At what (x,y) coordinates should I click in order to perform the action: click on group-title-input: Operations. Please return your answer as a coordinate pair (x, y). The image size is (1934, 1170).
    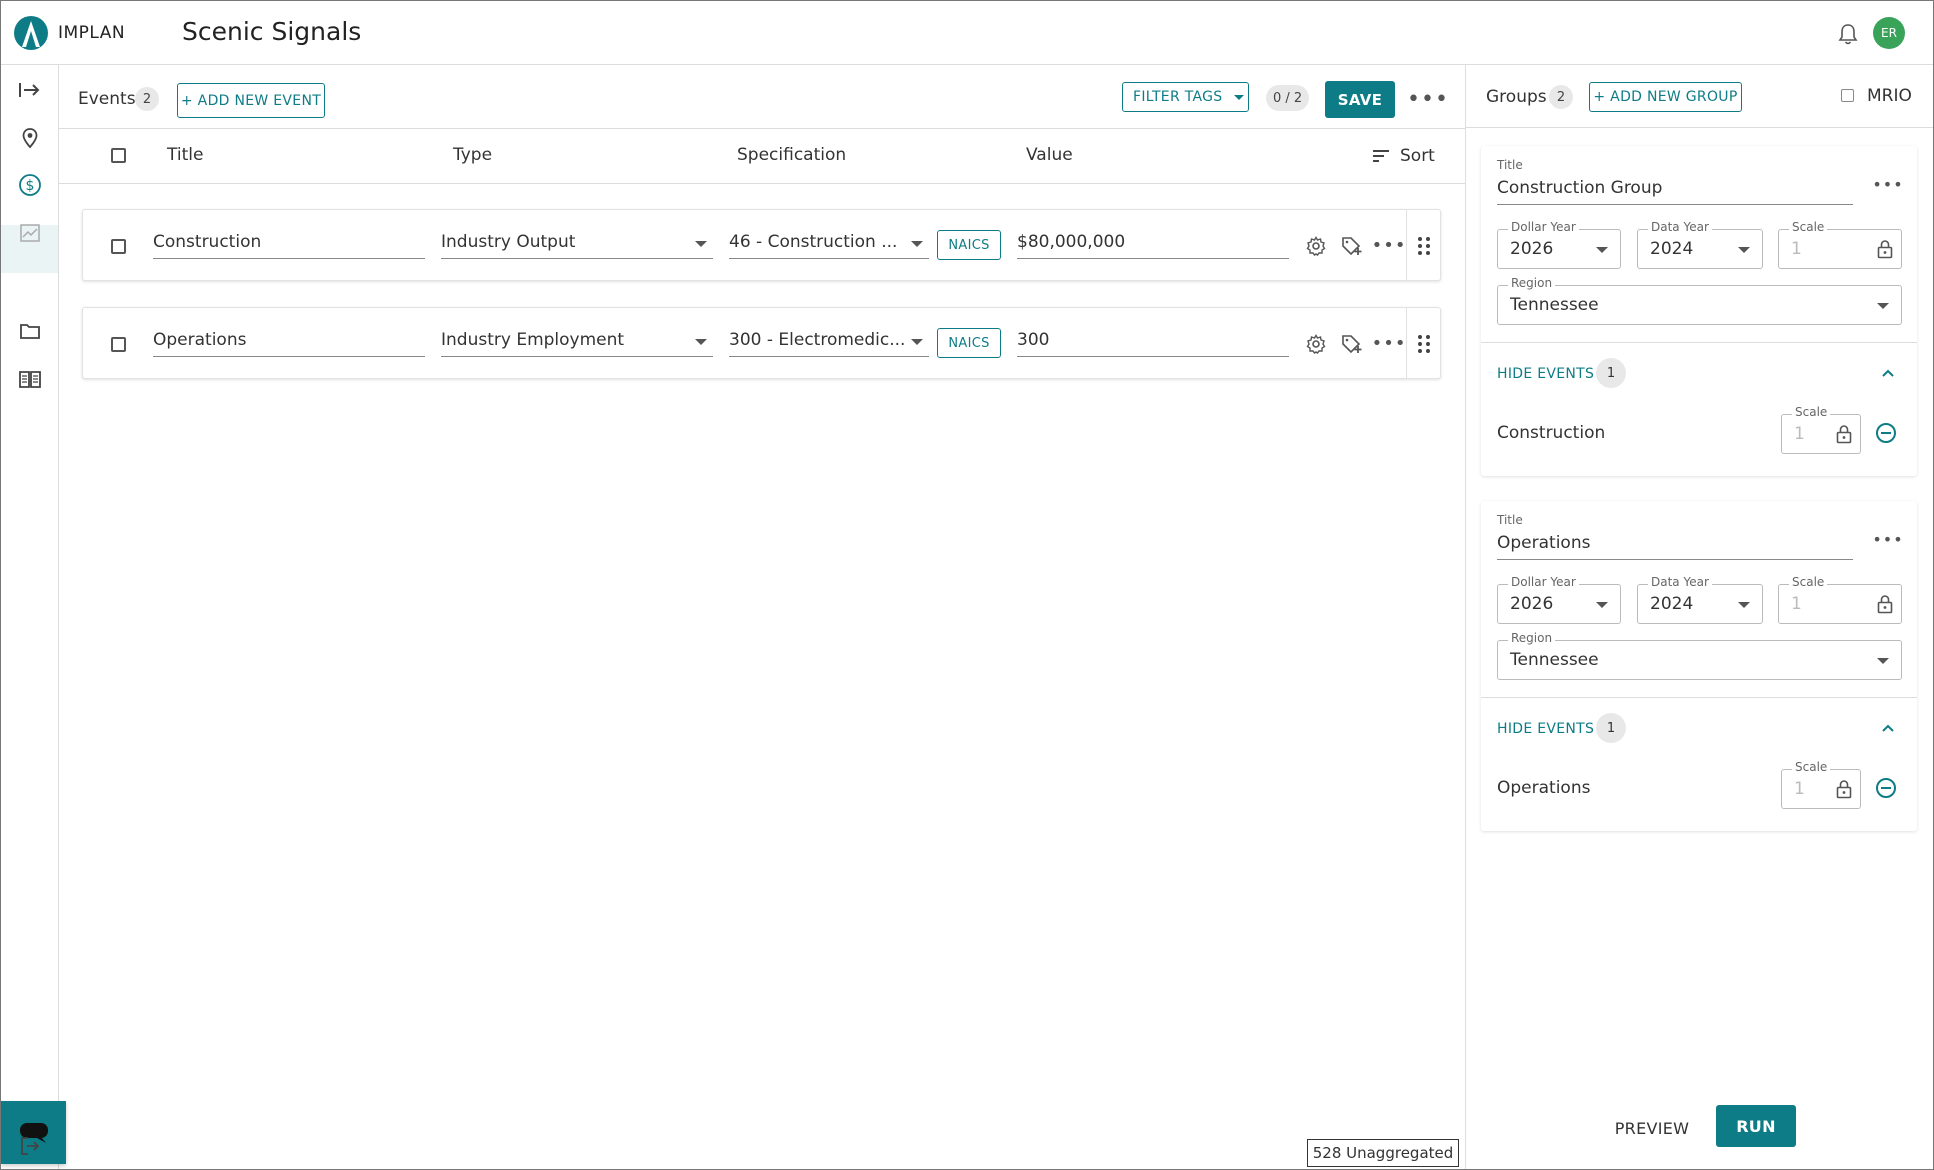
    Looking at the image, I should click on (1675, 546).